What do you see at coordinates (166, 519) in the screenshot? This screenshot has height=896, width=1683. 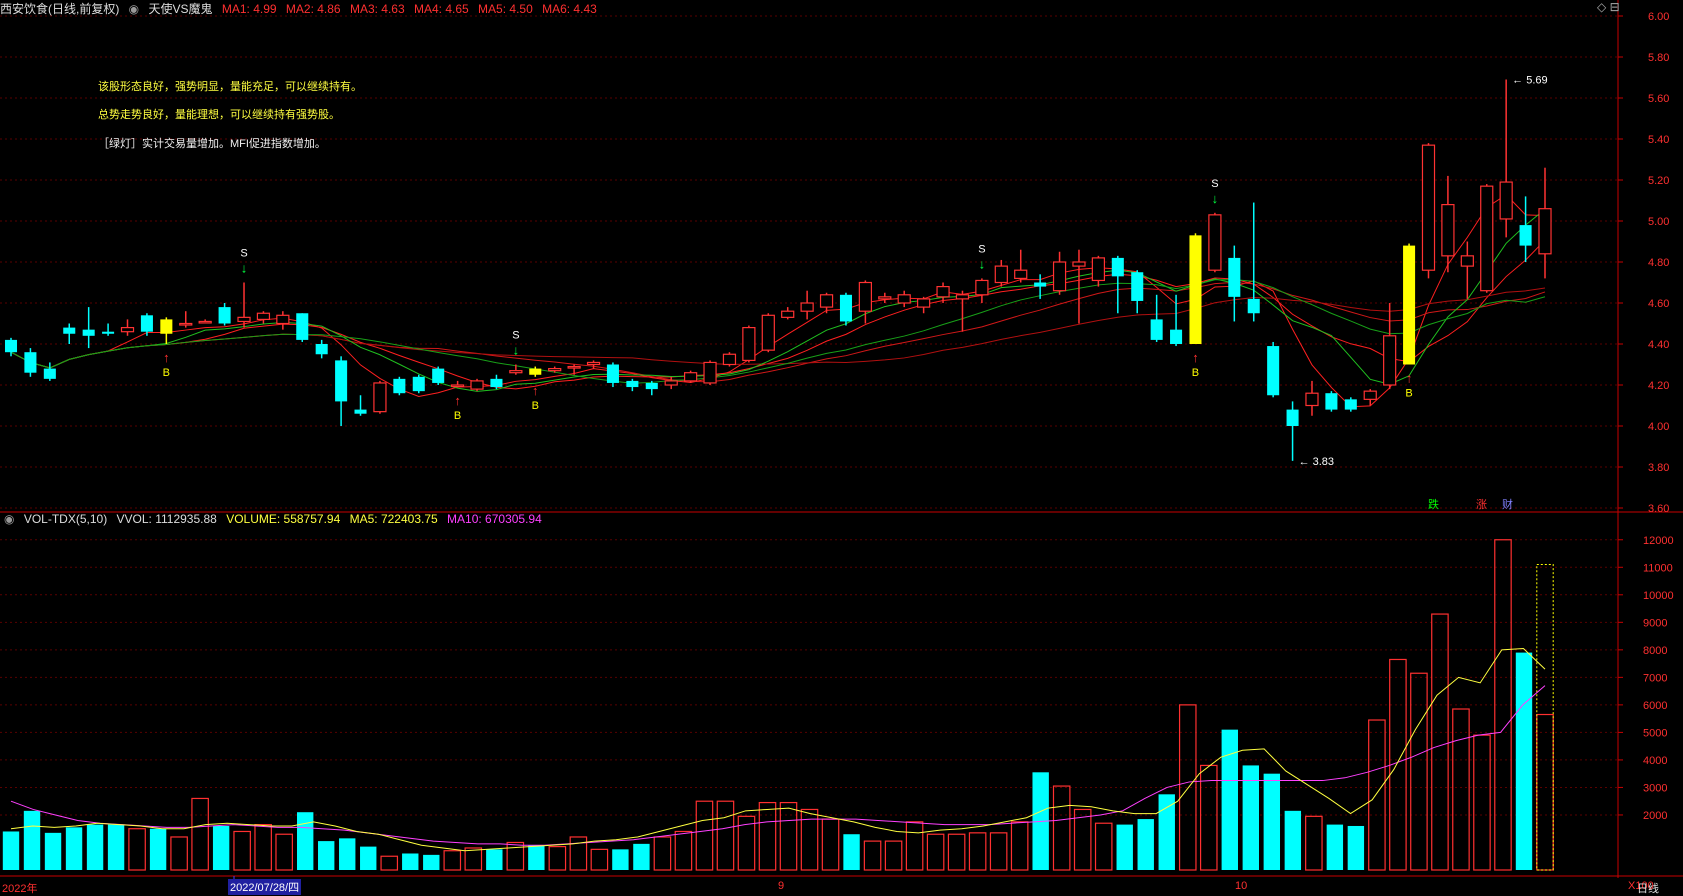 I see `vvol-value: VVOL: 1112935.88` at bounding box center [166, 519].